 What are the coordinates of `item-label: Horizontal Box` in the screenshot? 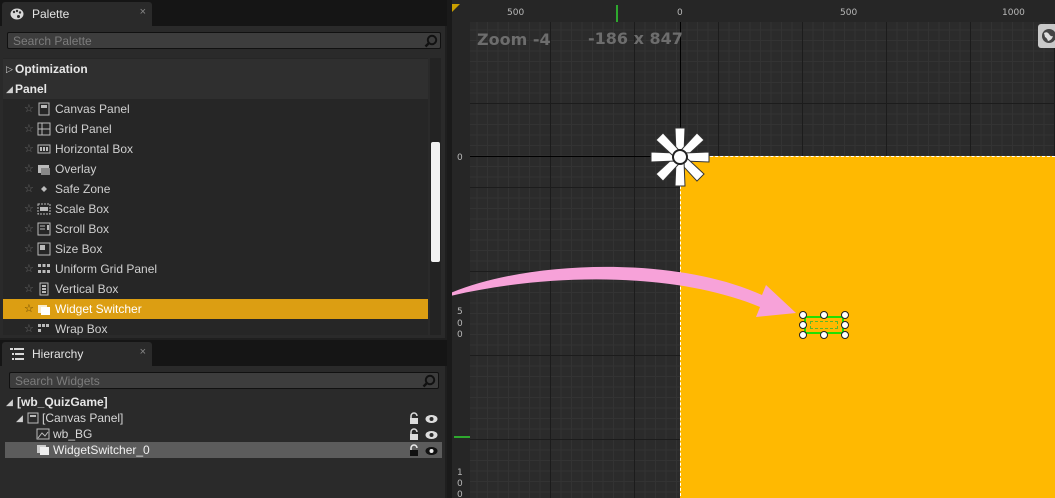 It's located at (94, 149).